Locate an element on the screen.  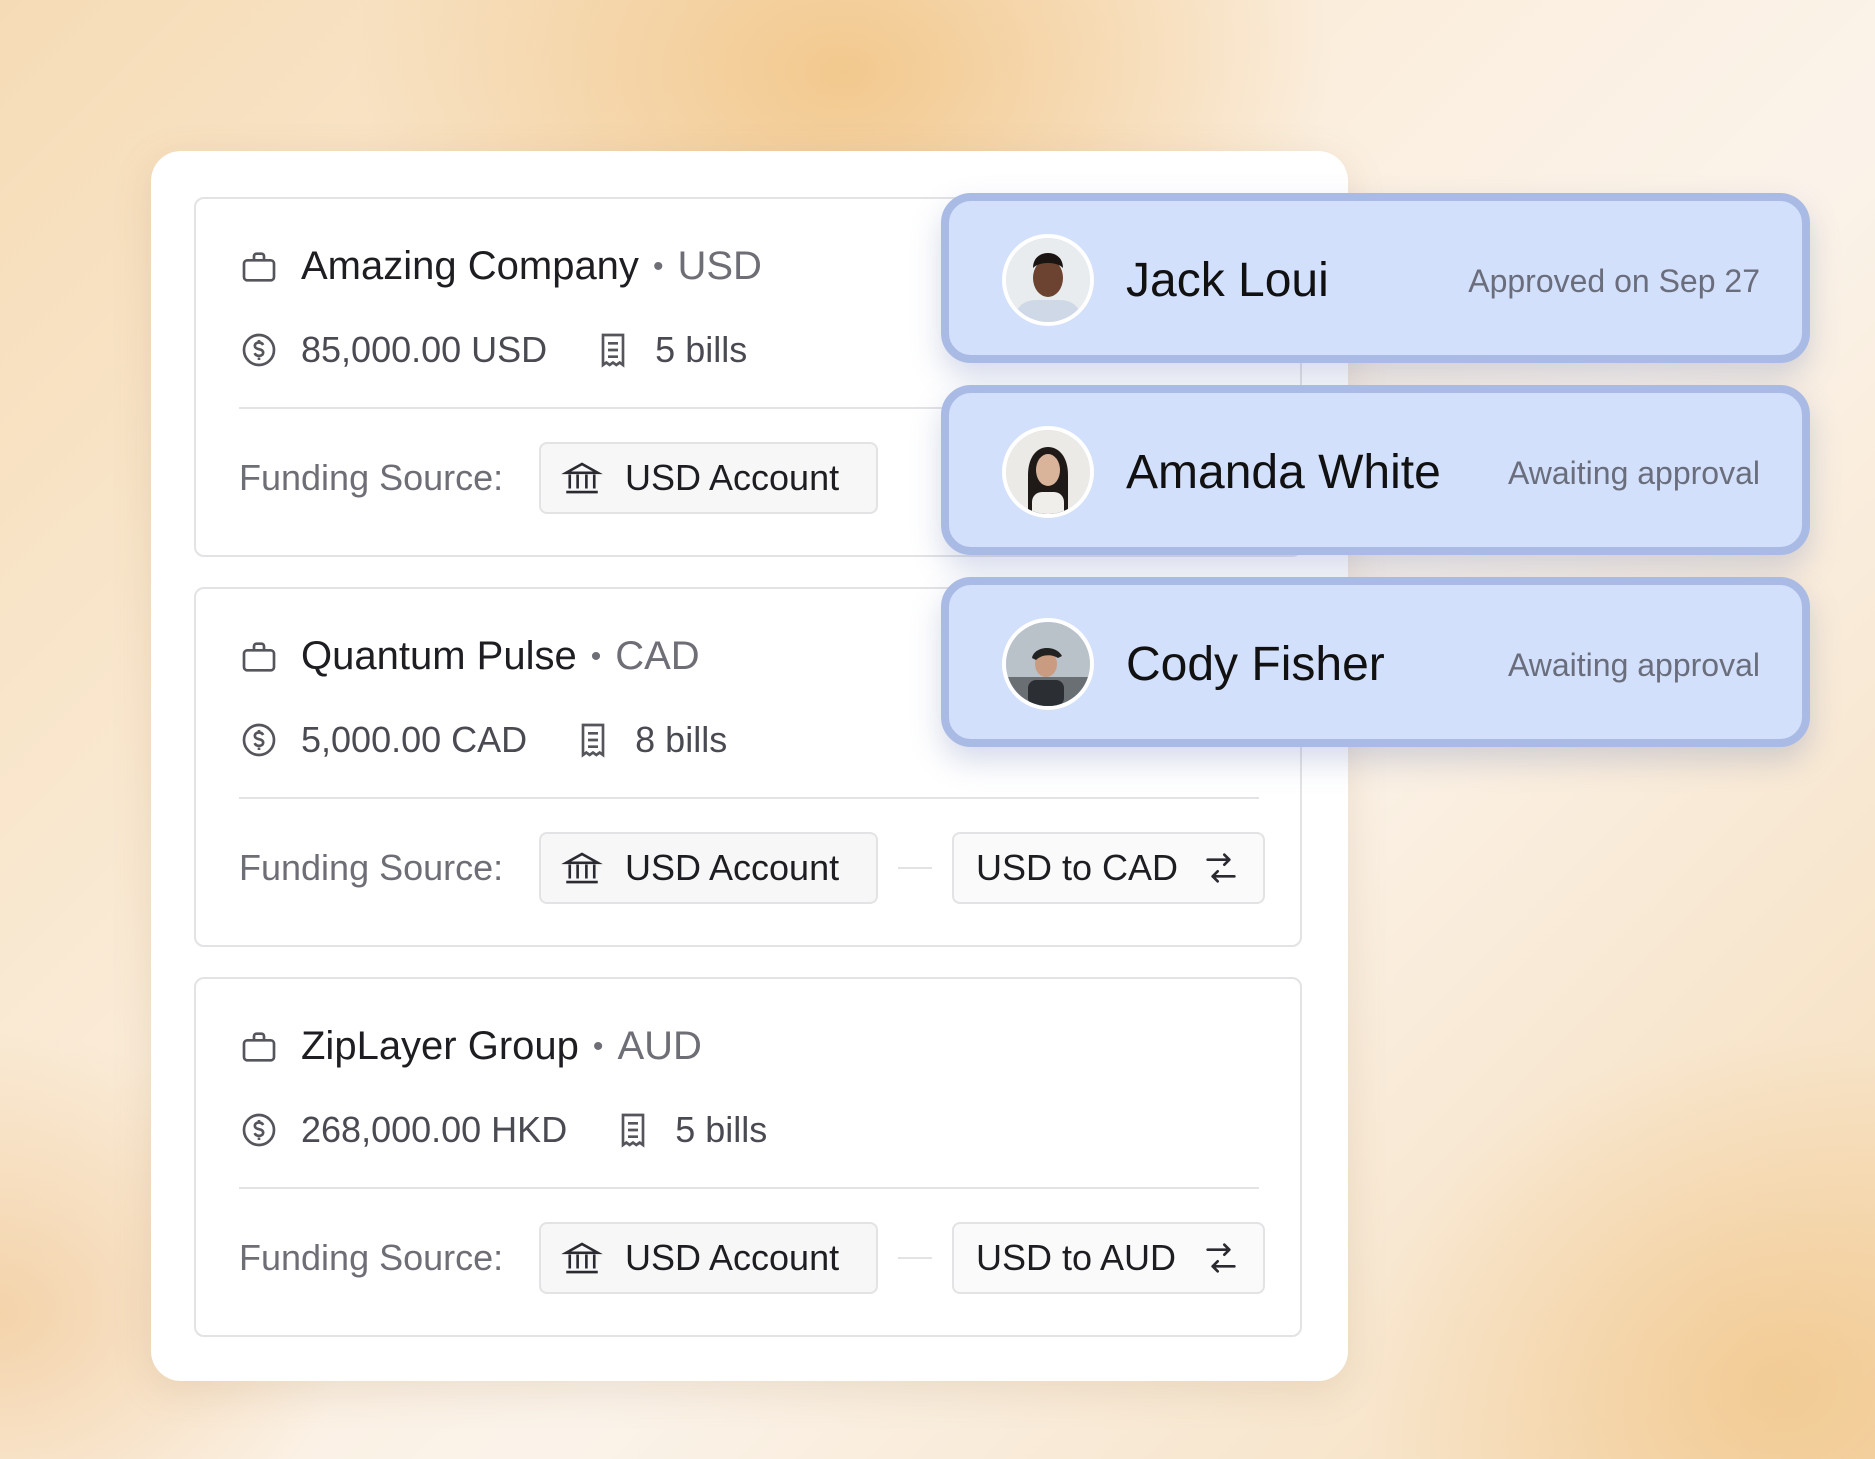
funding-source-row: Funding Source: USD Account is located at coordinates (558, 478).